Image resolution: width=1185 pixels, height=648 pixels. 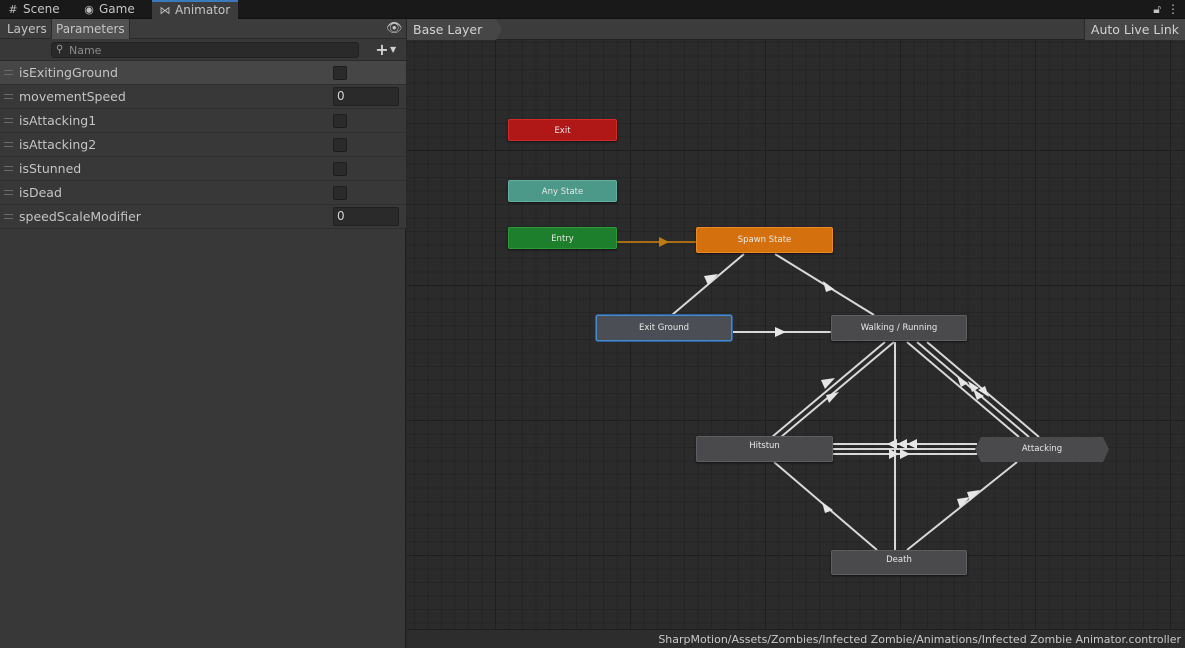 I want to click on tab-animator-label: Animator, so click(x=203, y=10).